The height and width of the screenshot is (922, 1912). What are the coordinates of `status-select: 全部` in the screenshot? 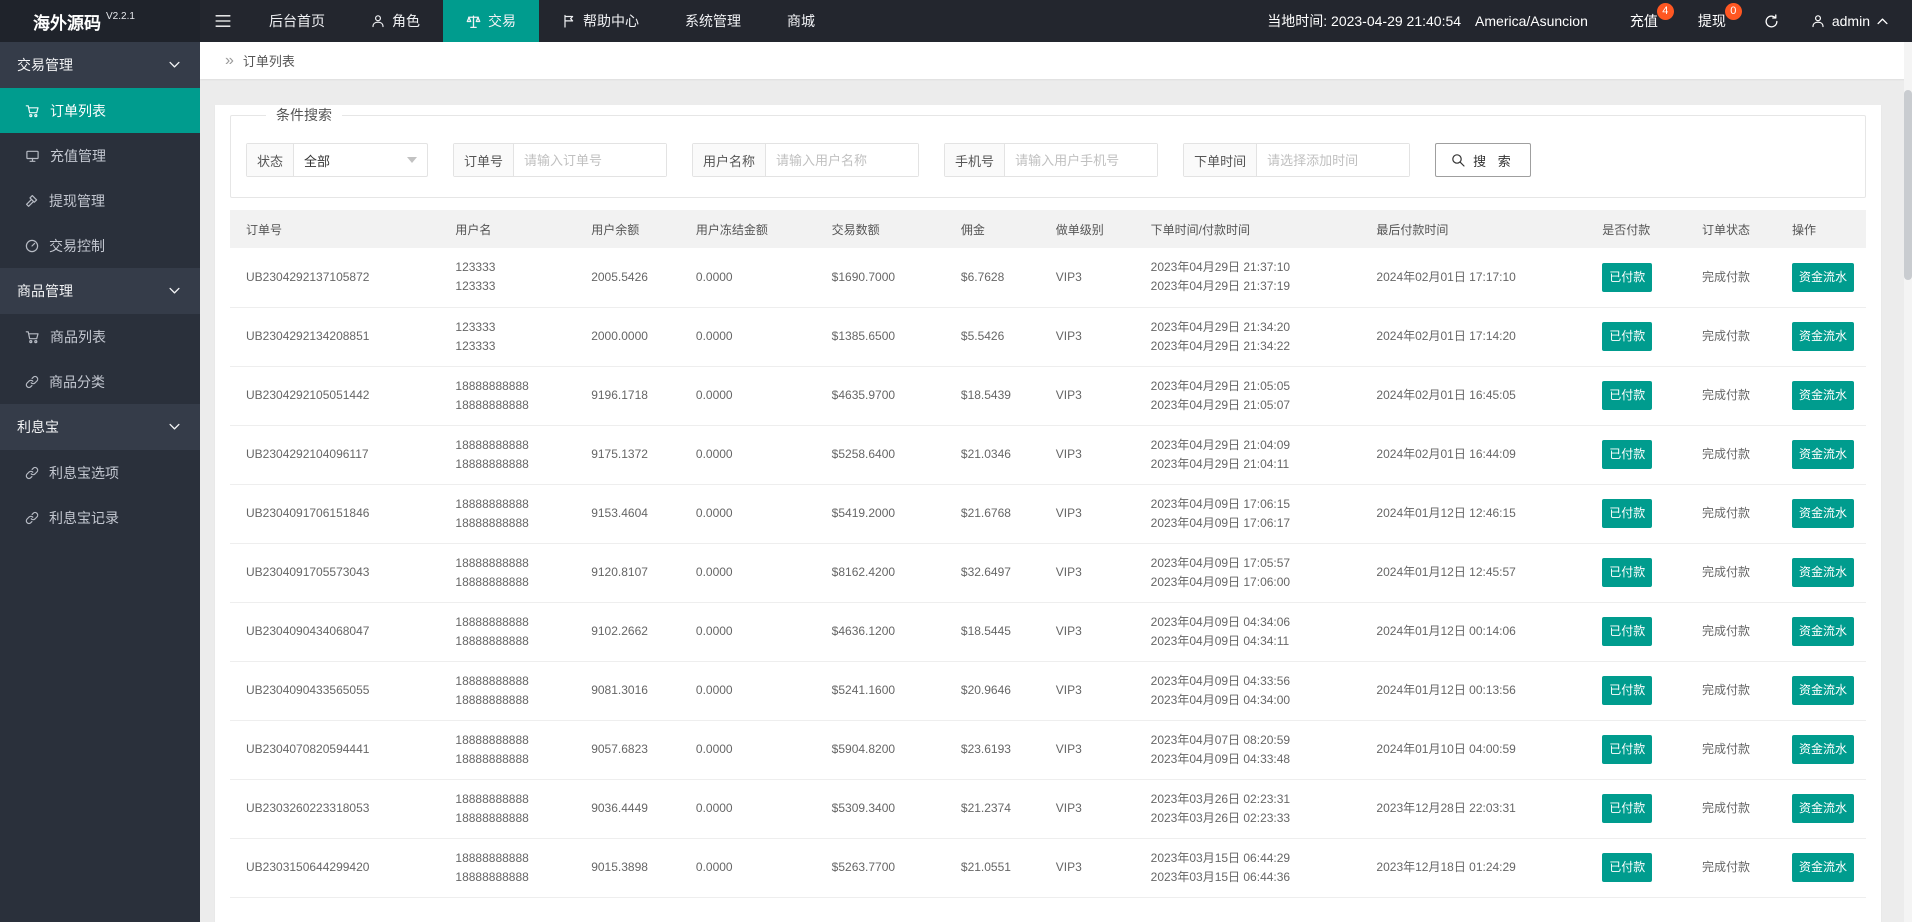 It's located at (360, 160).